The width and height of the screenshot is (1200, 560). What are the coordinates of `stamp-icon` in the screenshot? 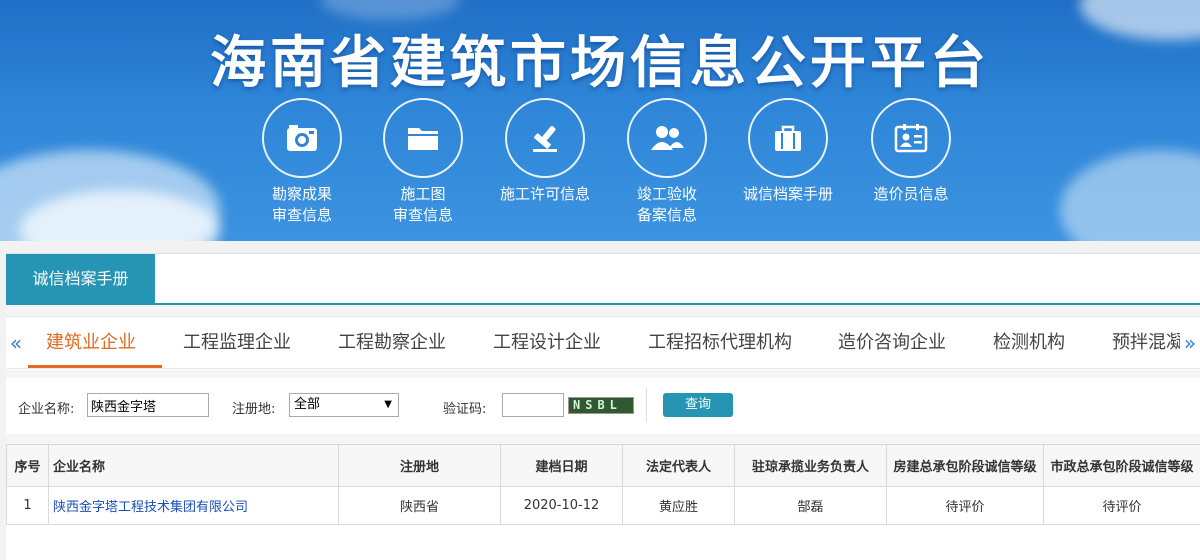 It's located at (545, 138).